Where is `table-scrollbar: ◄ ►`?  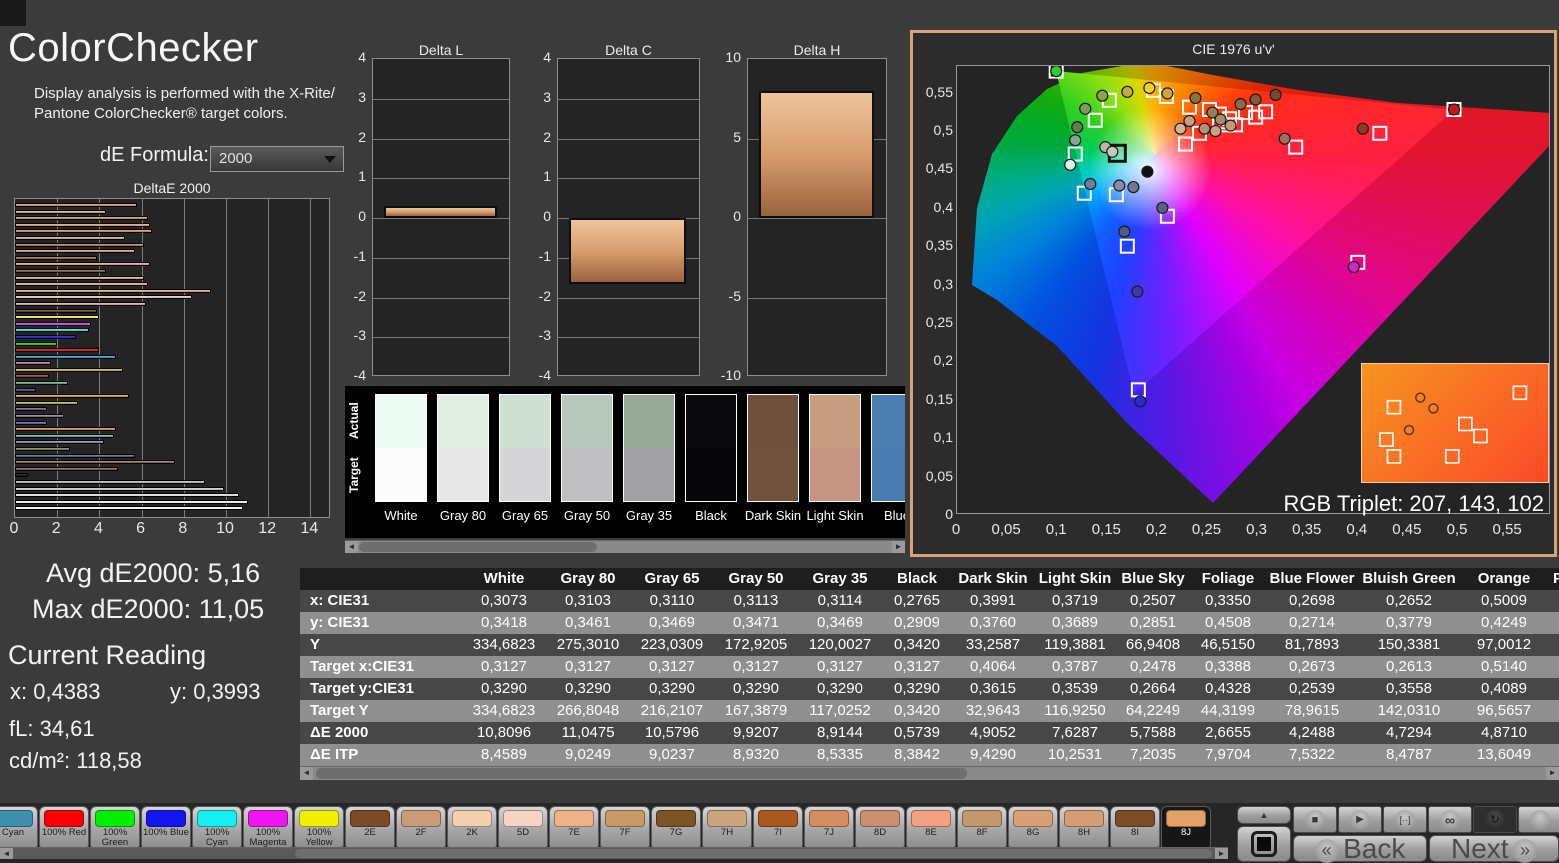 table-scrollbar: ◄ ► is located at coordinates (929, 773).